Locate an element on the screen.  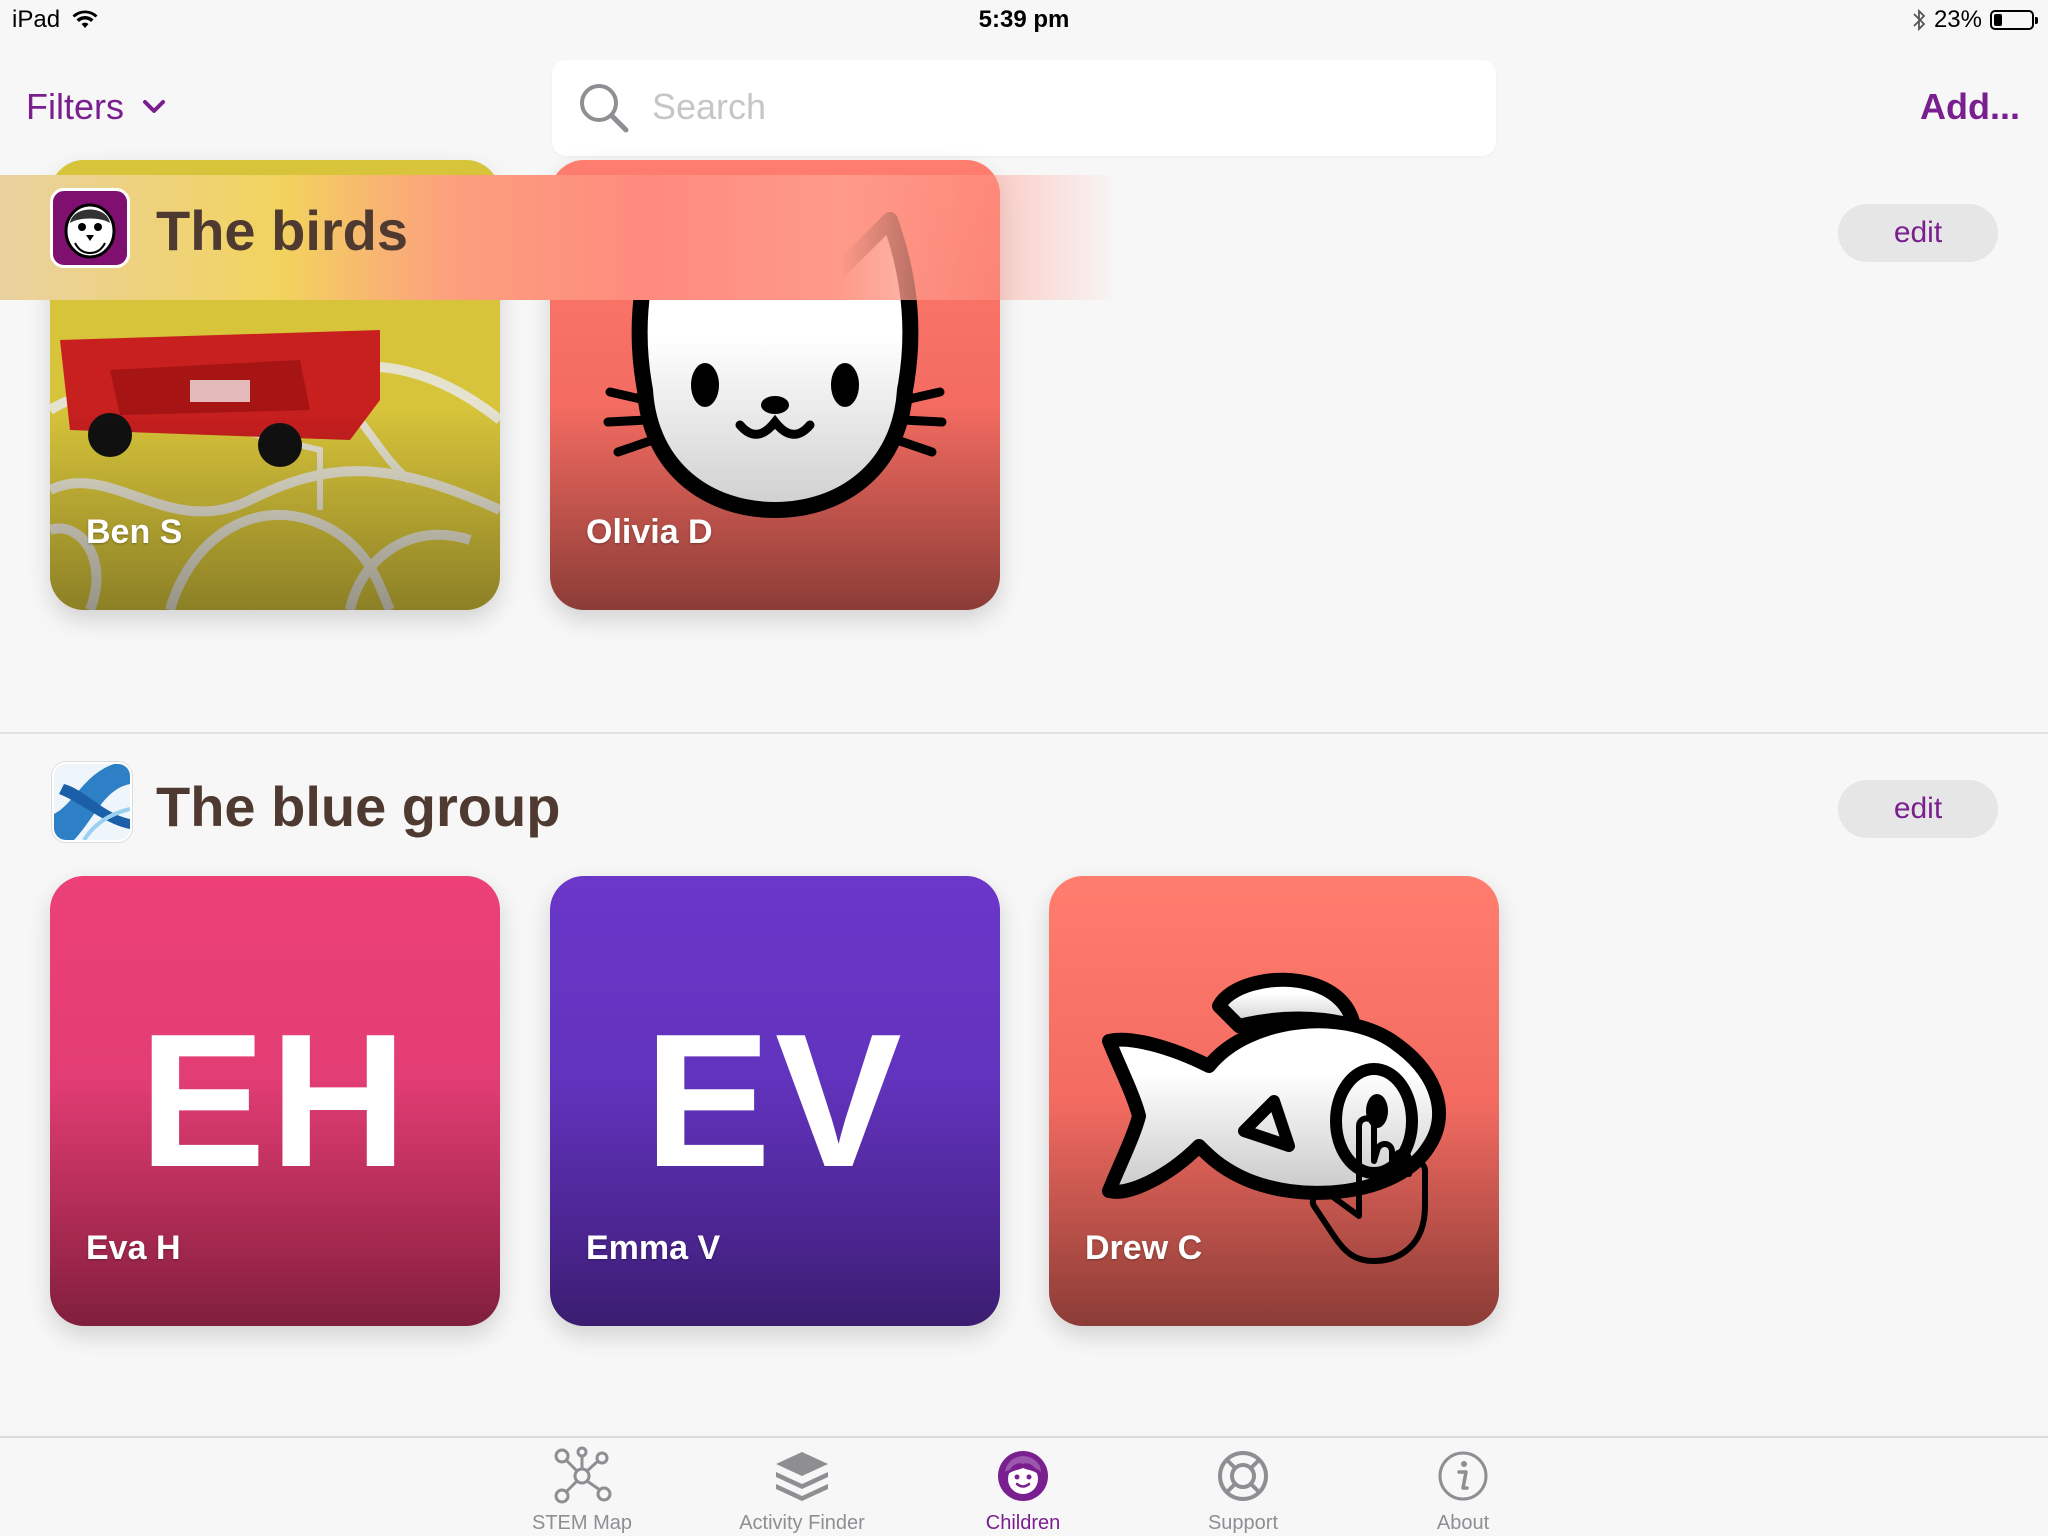
group-title: The birds is located at coordinates (282, 230).